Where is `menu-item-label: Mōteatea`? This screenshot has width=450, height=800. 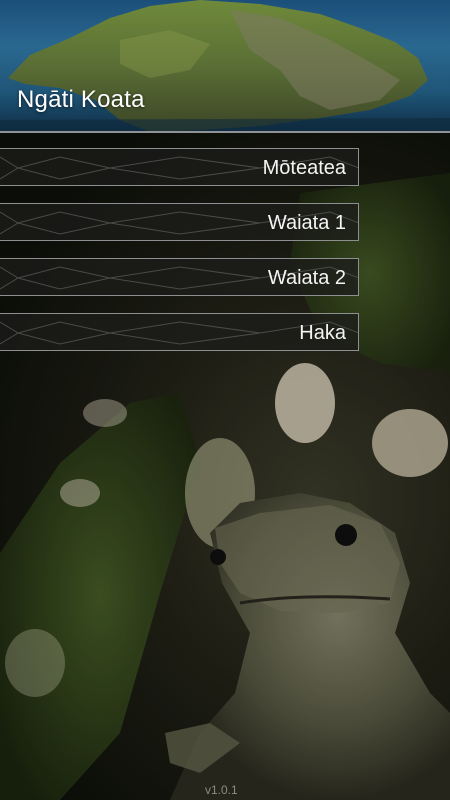
menu-item-label: Mōteatea is located at coordinates (304, 168).